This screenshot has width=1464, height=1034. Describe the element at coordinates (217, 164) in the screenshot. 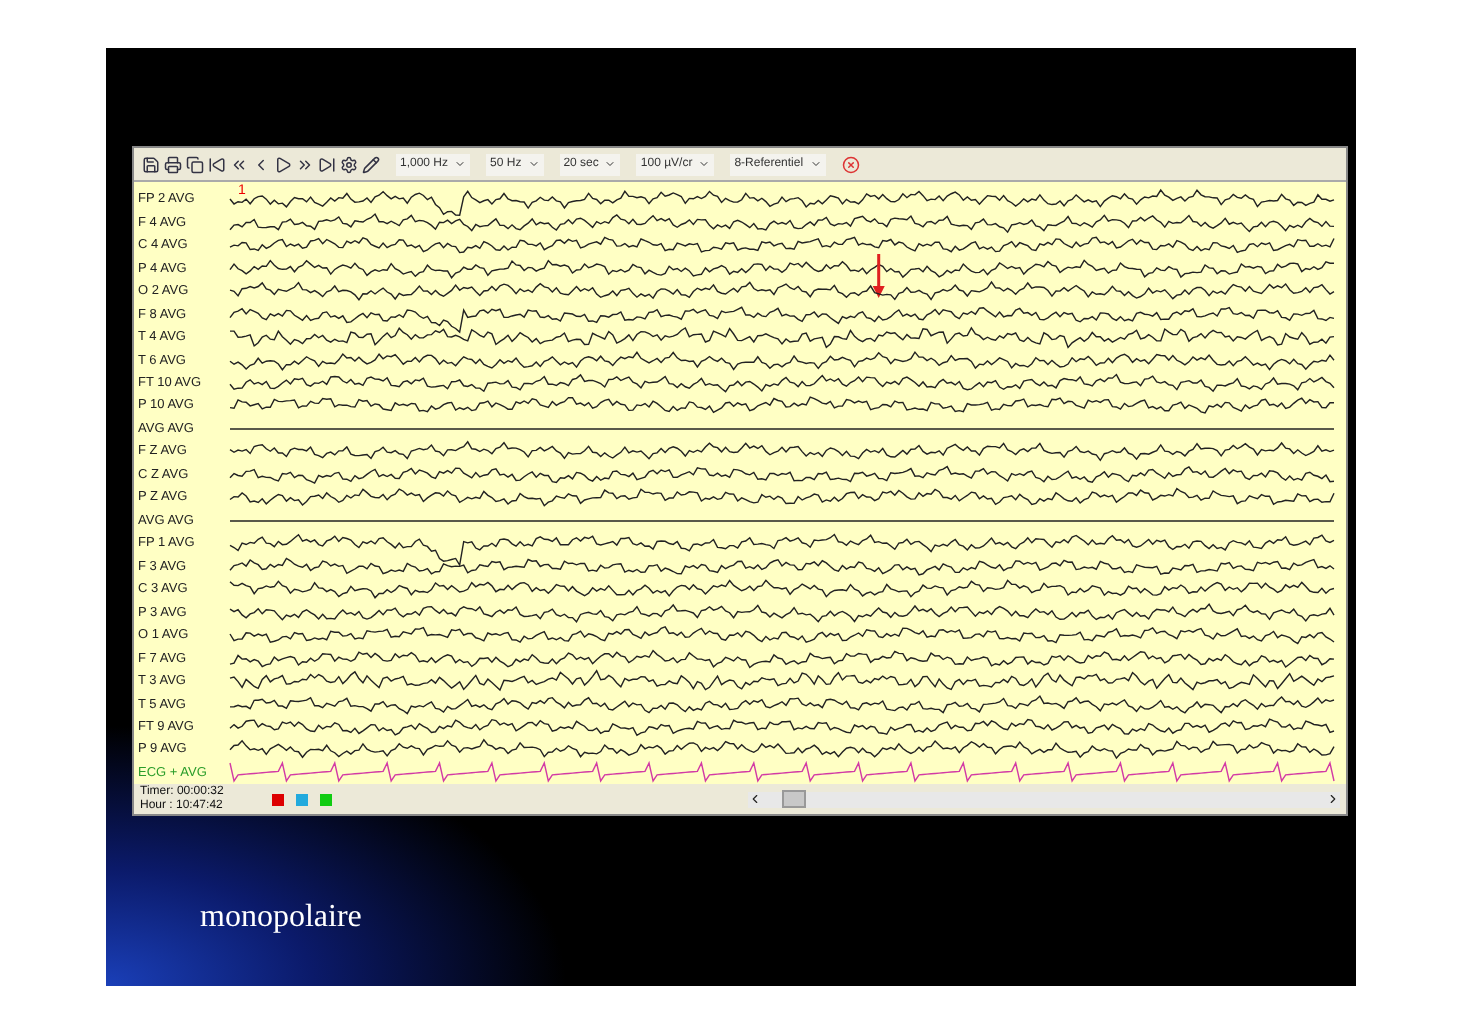

I see `skip-back-icon` at that location.